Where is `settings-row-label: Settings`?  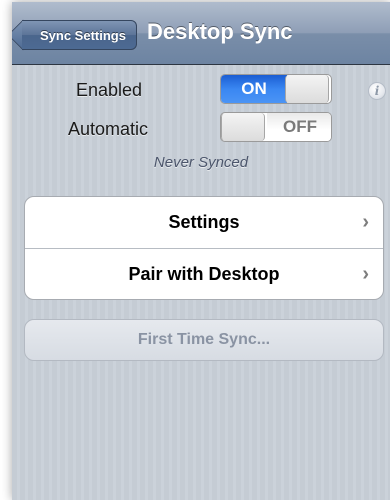 settings-row-label: Settings is located at coordinates (204, 222).